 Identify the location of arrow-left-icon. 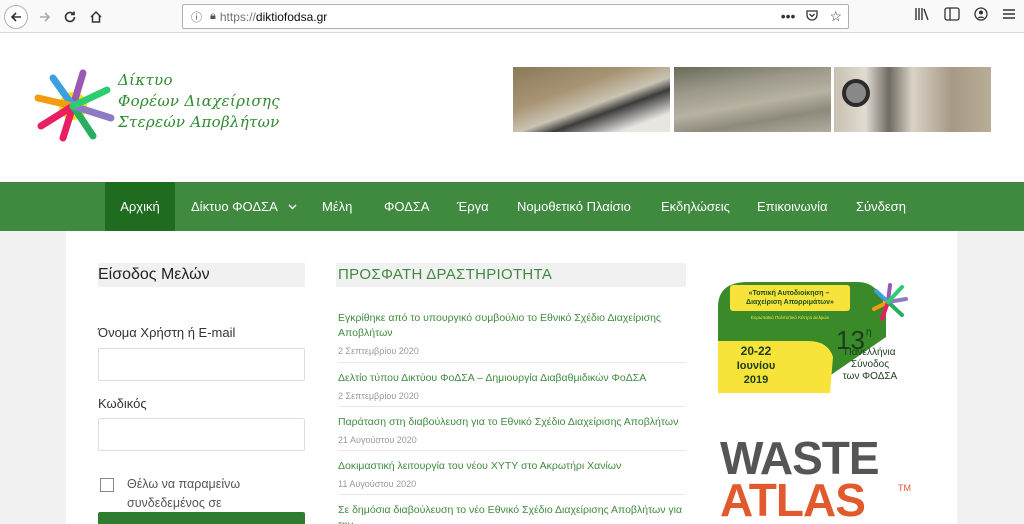
(15, 17).